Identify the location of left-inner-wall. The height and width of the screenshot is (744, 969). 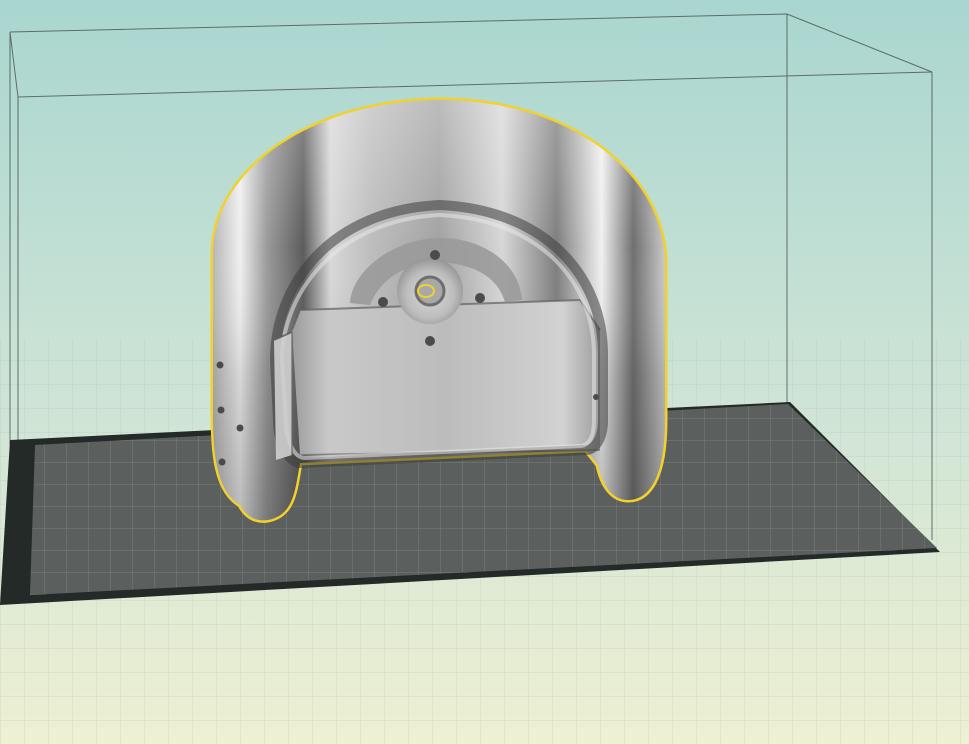
(283, 396).